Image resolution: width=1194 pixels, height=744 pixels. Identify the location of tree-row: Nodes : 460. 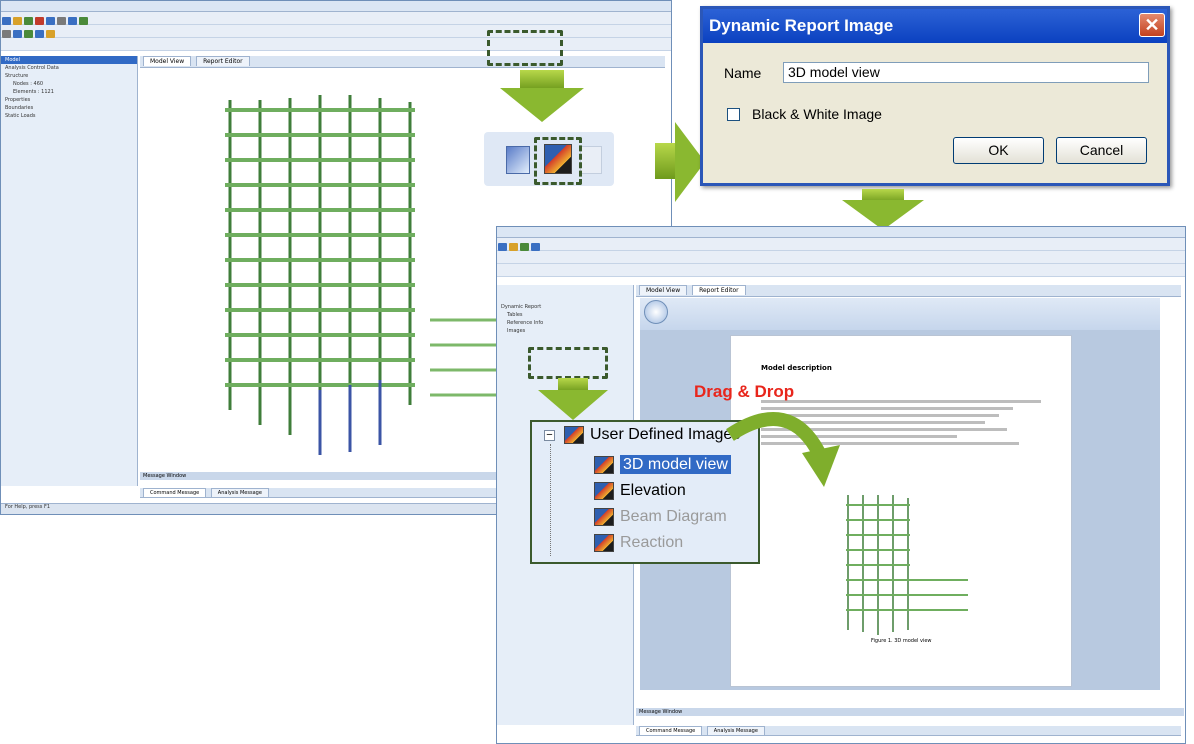
(69, 84).